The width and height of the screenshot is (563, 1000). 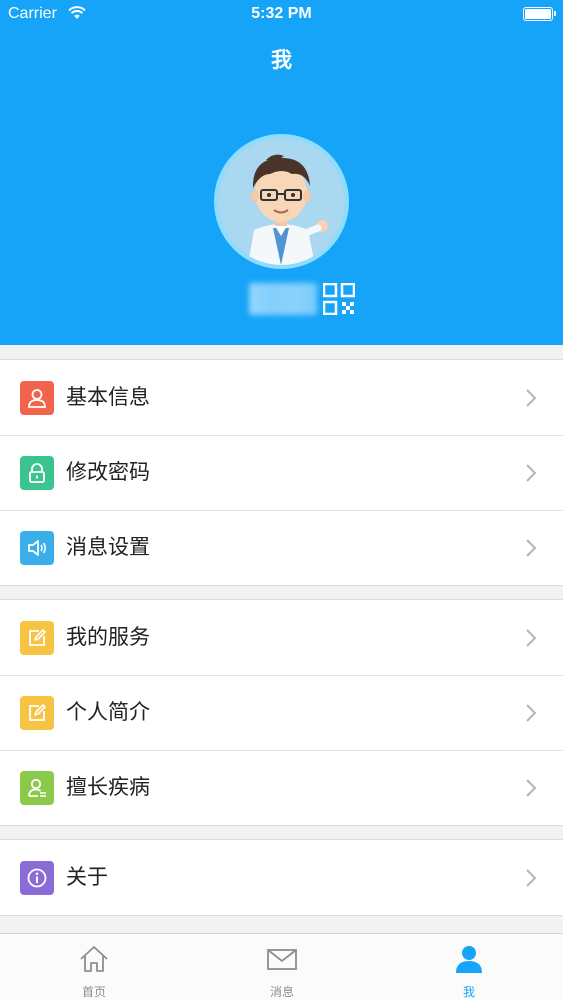 I want to click on qr-code-icon, so click(x=339, y=299).